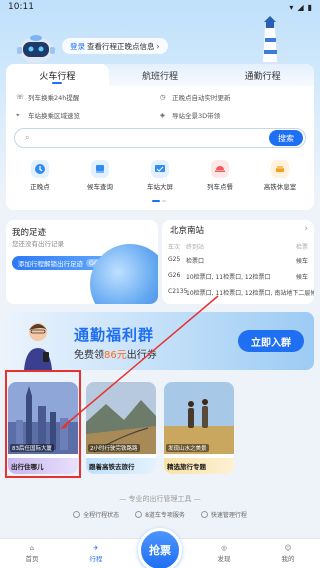 The image size is (320, 568). Describe the element at coordinates (190, 115) in the screenshot. I see `feature-item: ◈ 导站全景3D带领` at that location.